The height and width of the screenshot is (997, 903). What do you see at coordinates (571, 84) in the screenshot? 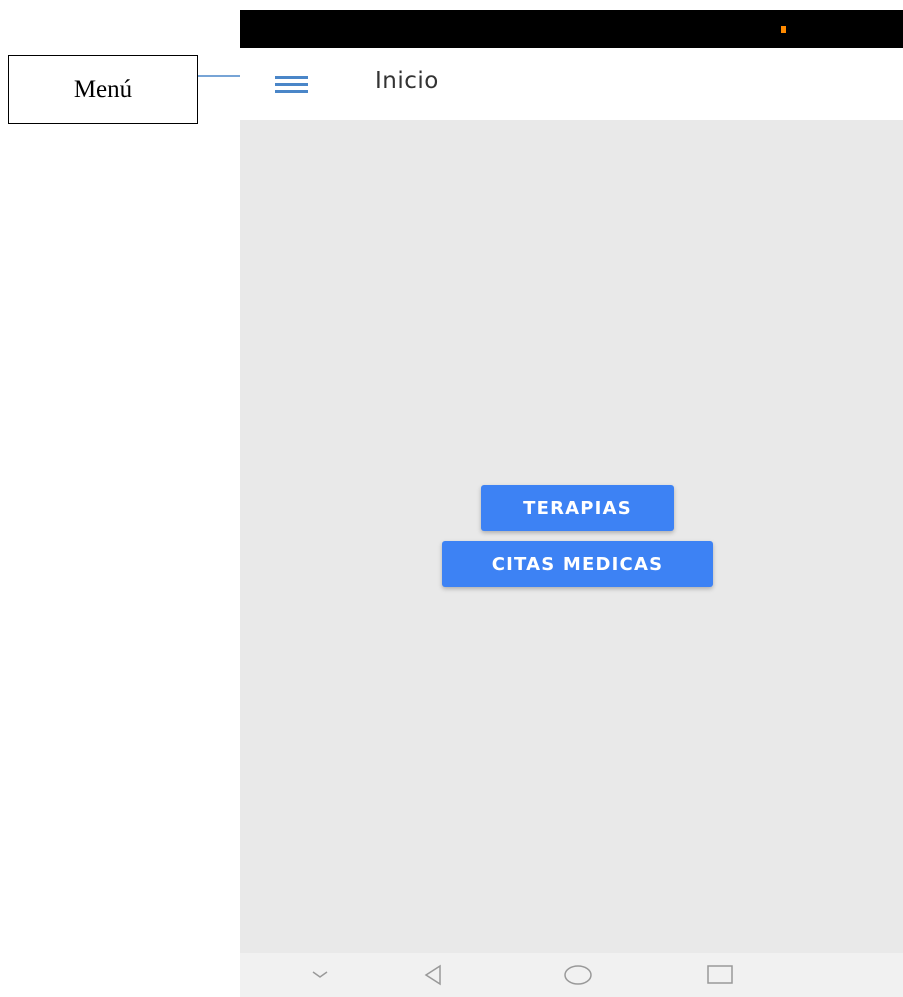
I see `app-bar: Inicio` at bounding box center [571, 84].